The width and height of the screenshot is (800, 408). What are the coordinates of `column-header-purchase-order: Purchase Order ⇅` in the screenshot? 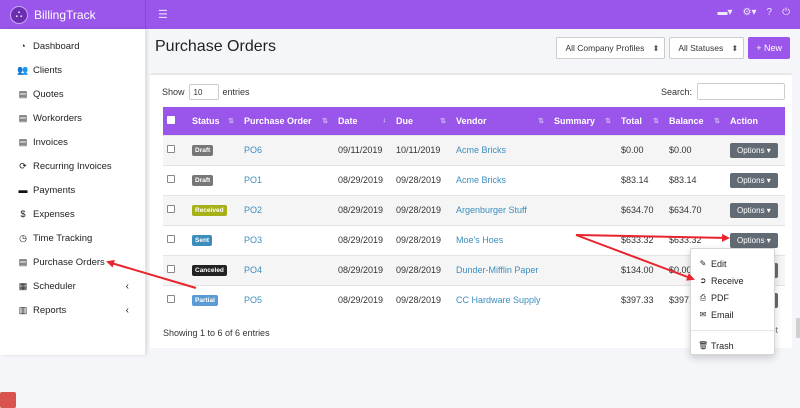 It's located at (287, 121).